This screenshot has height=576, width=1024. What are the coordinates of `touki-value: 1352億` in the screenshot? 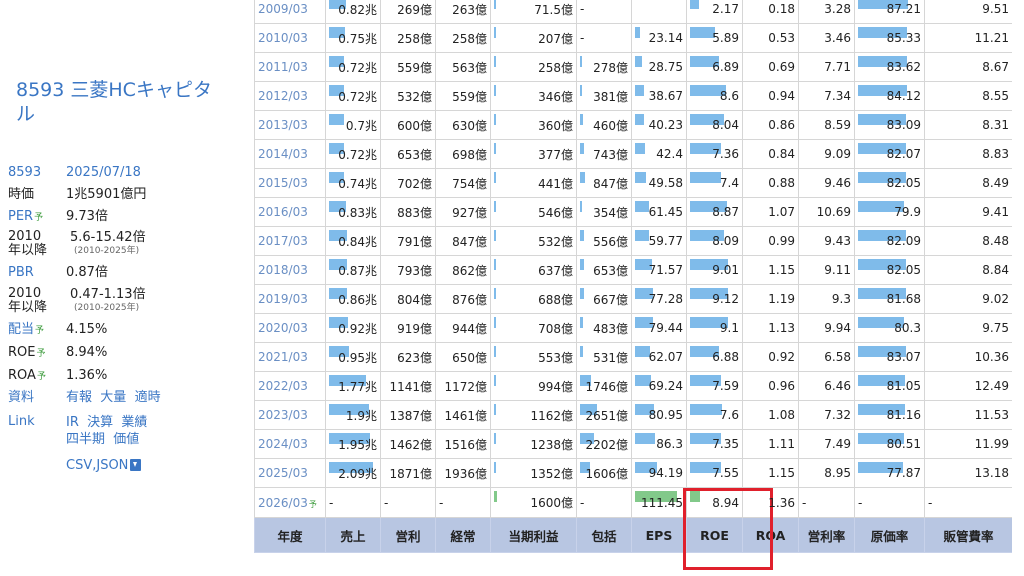 It's located at (551, 473).